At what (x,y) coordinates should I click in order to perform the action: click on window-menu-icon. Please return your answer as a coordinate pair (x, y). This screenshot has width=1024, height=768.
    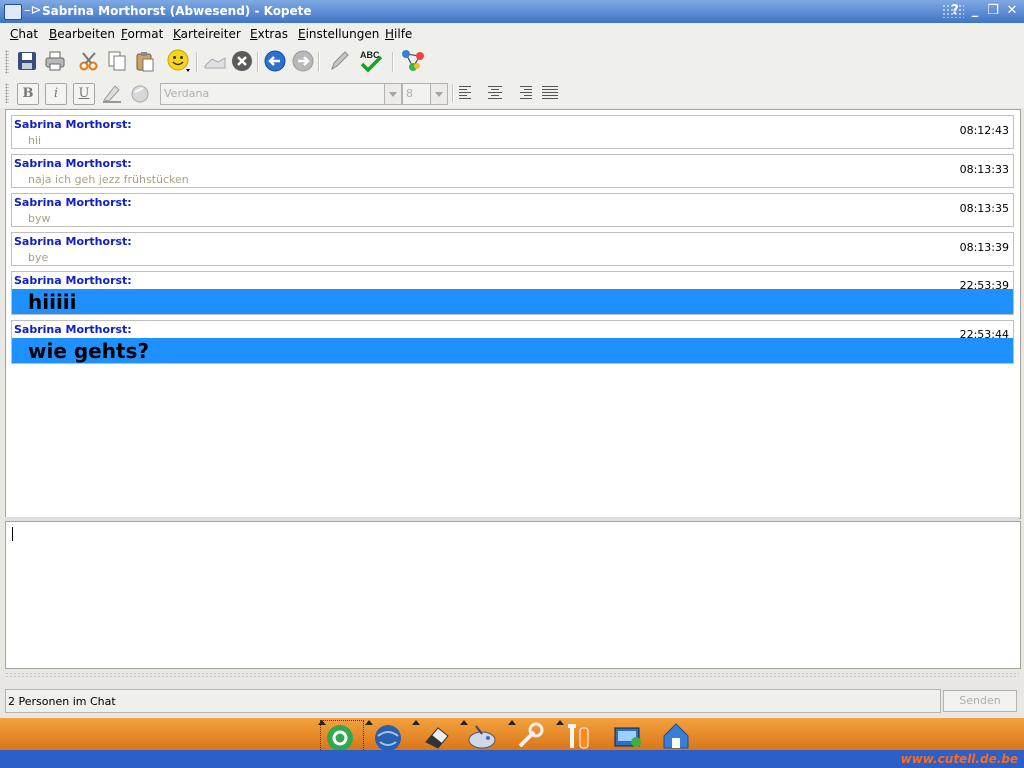
    Looking at the image, I should click on (13, 12).